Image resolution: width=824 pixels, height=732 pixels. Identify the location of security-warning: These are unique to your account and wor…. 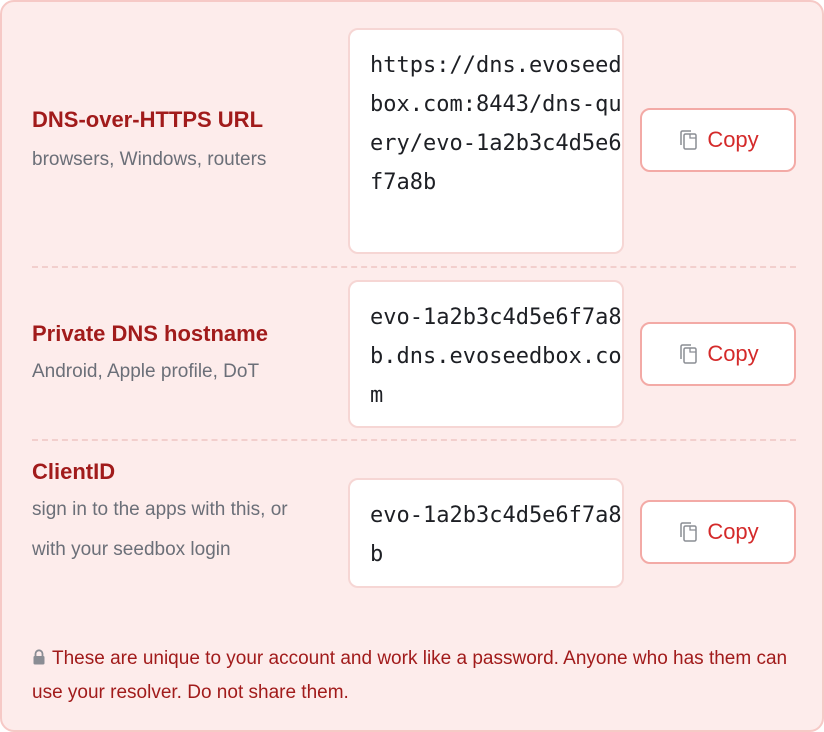
(412, 676).